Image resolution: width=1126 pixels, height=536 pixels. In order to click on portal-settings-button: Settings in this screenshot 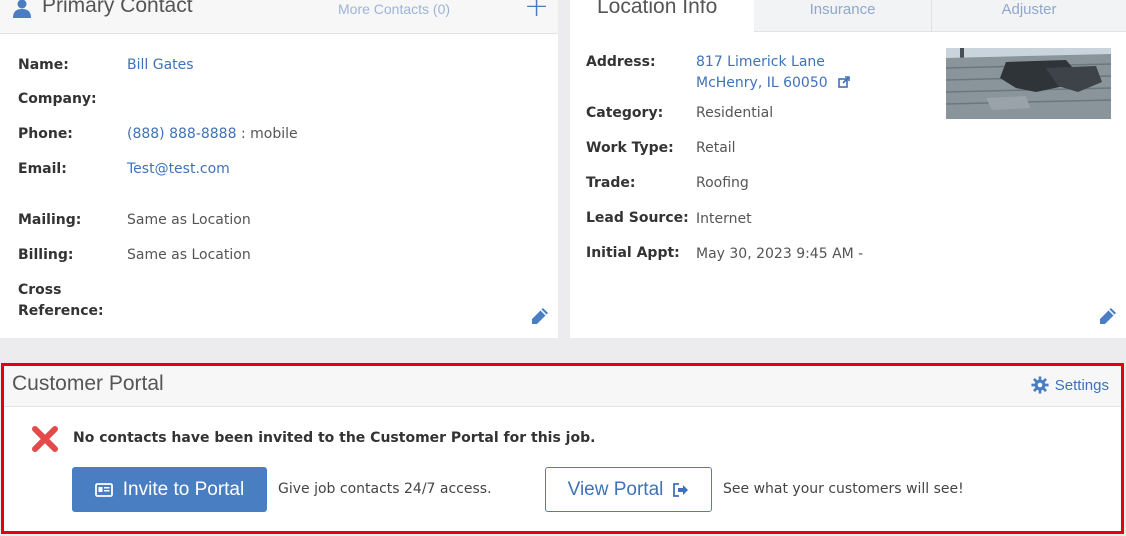, I will do `click(1070, 385)`.